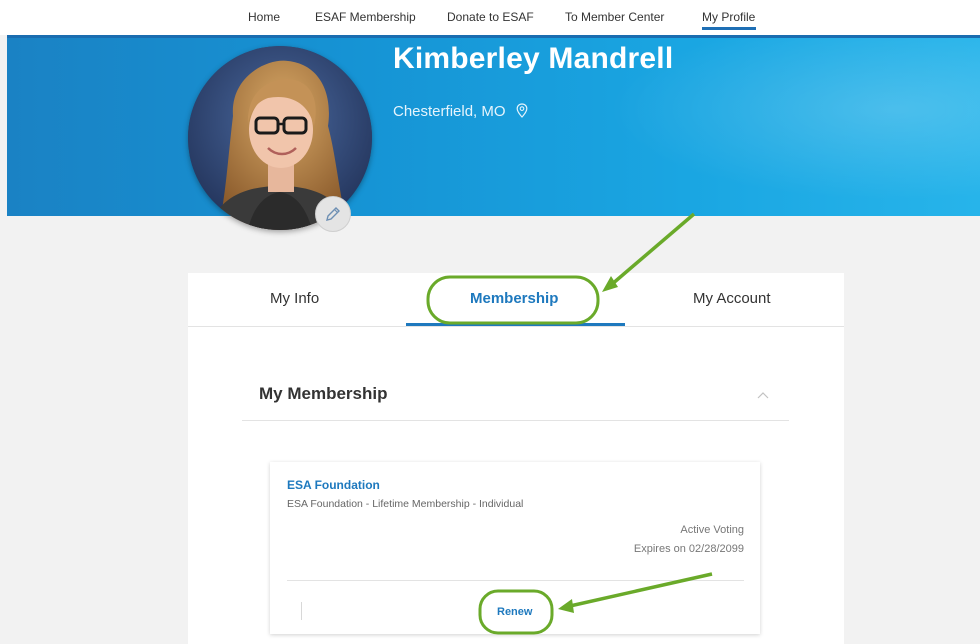 This screenshot has width=980, height=644. What do you see at coordinates (333, 485) in the screenshot?
I see `organization-name: ESA Foundation` at bounding box center [333, 485].